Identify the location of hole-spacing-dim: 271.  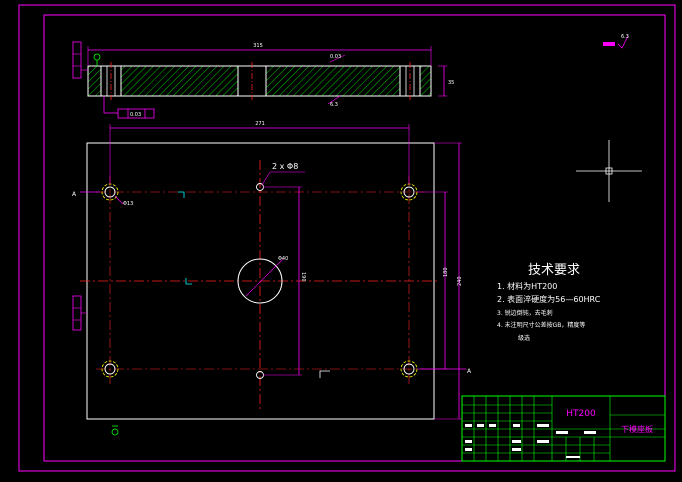
(260, 124).